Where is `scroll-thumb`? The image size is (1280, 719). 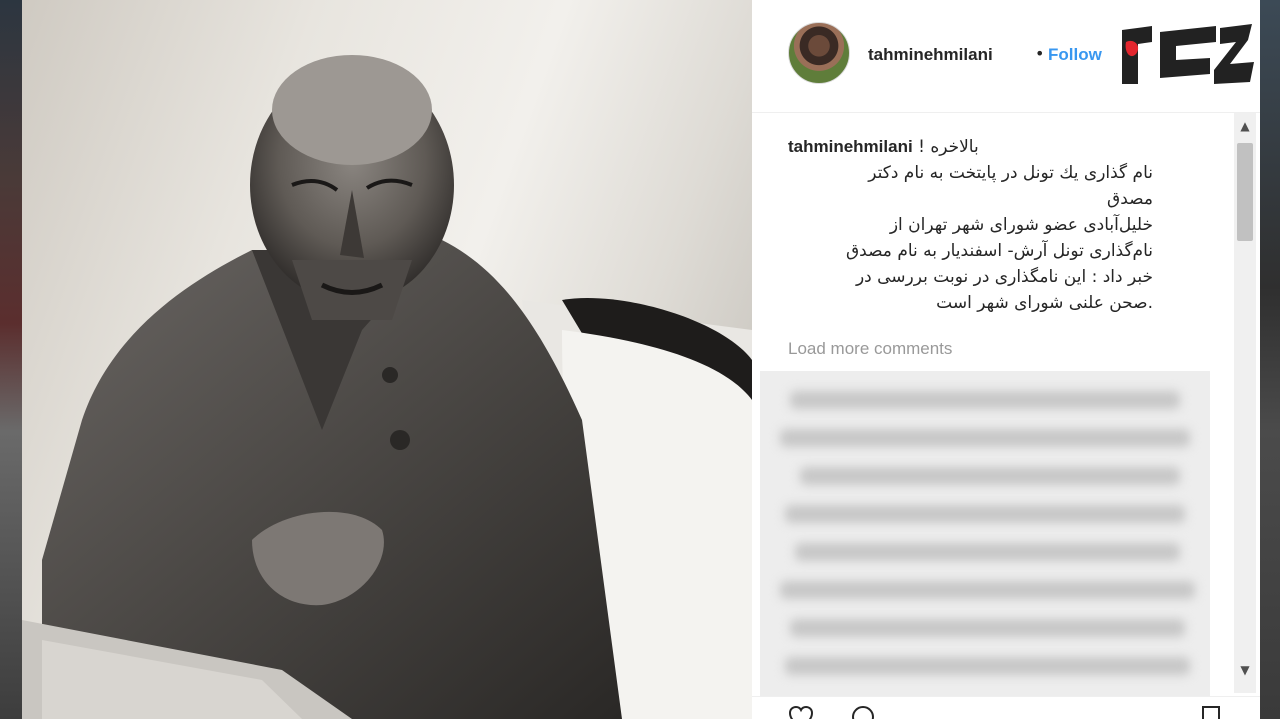
scroll-thumb is located at coordinates (1245, 192).